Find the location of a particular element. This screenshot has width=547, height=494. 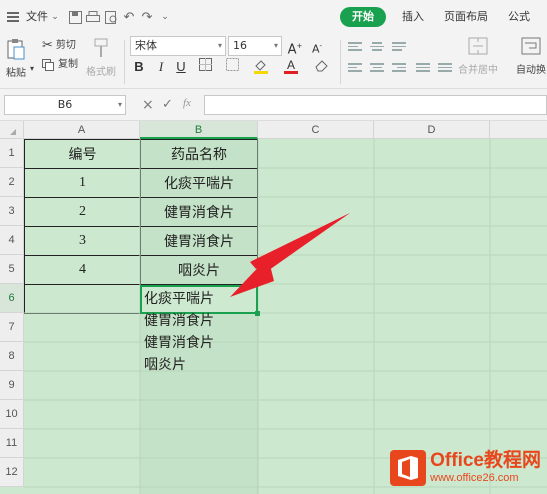

font-name-select: 宋体 ▾ is located at coordinates (178, 46).